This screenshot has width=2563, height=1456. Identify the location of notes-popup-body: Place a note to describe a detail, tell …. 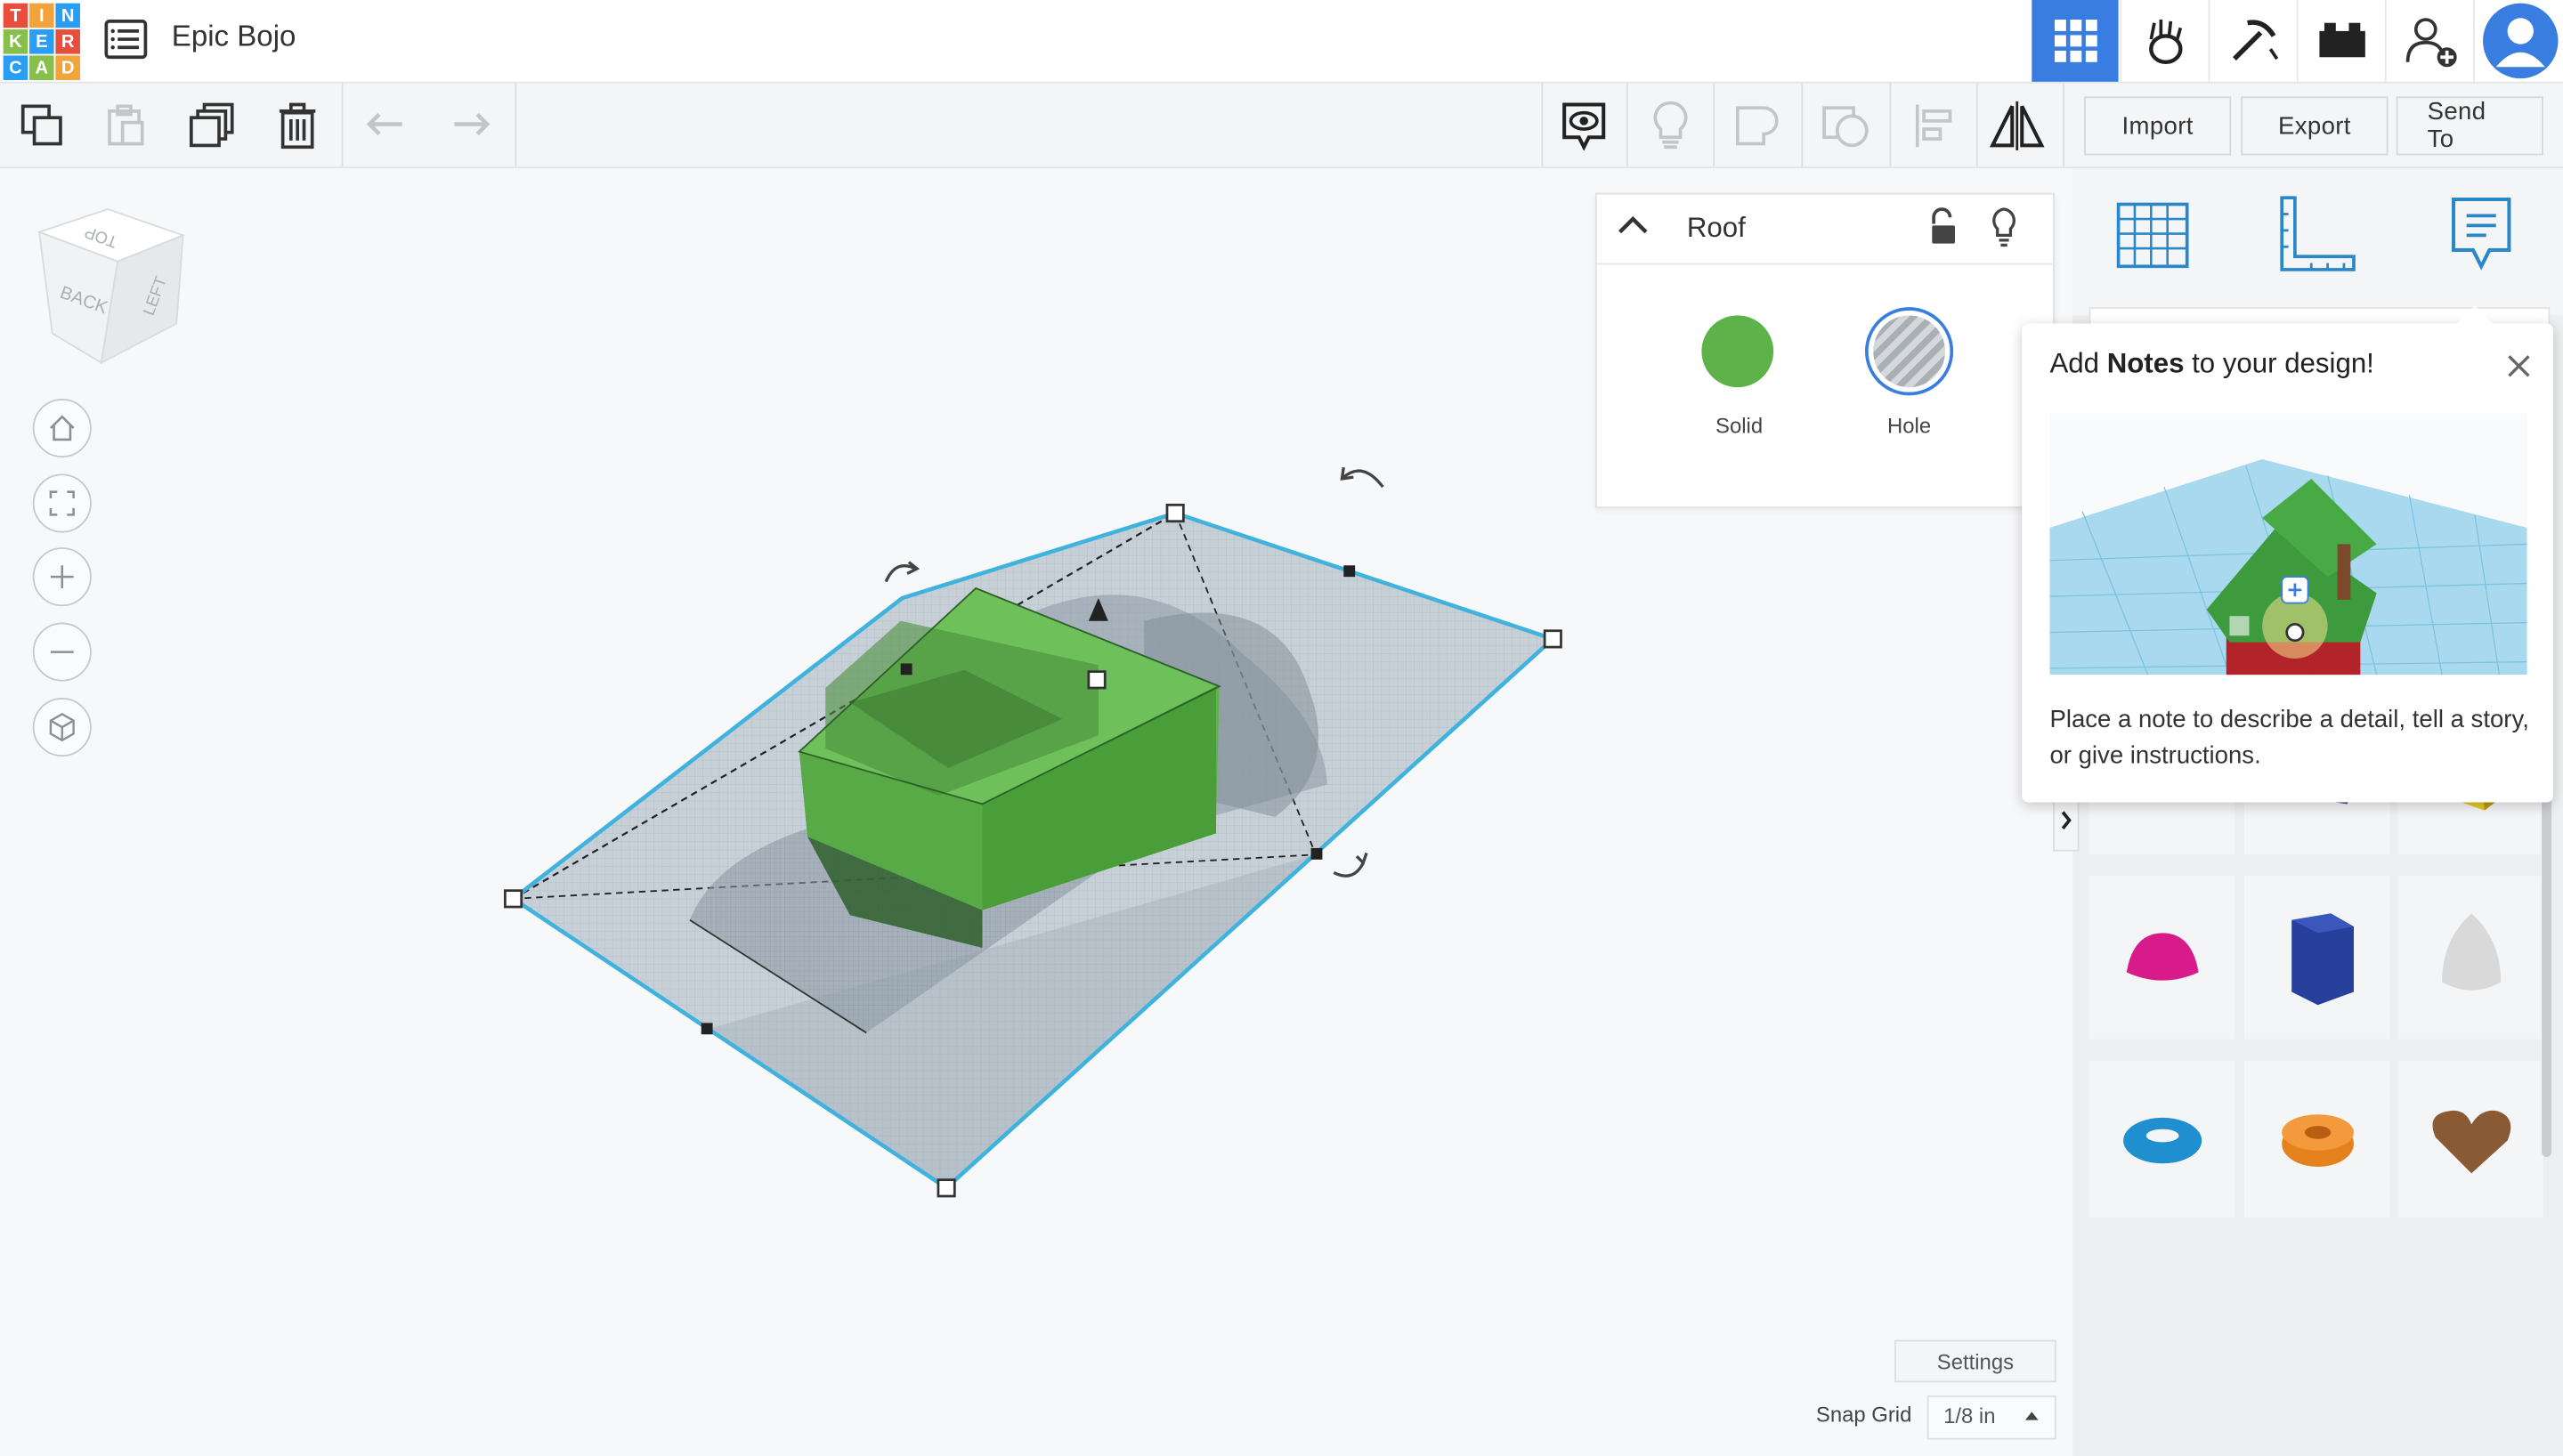
(2289, 738).